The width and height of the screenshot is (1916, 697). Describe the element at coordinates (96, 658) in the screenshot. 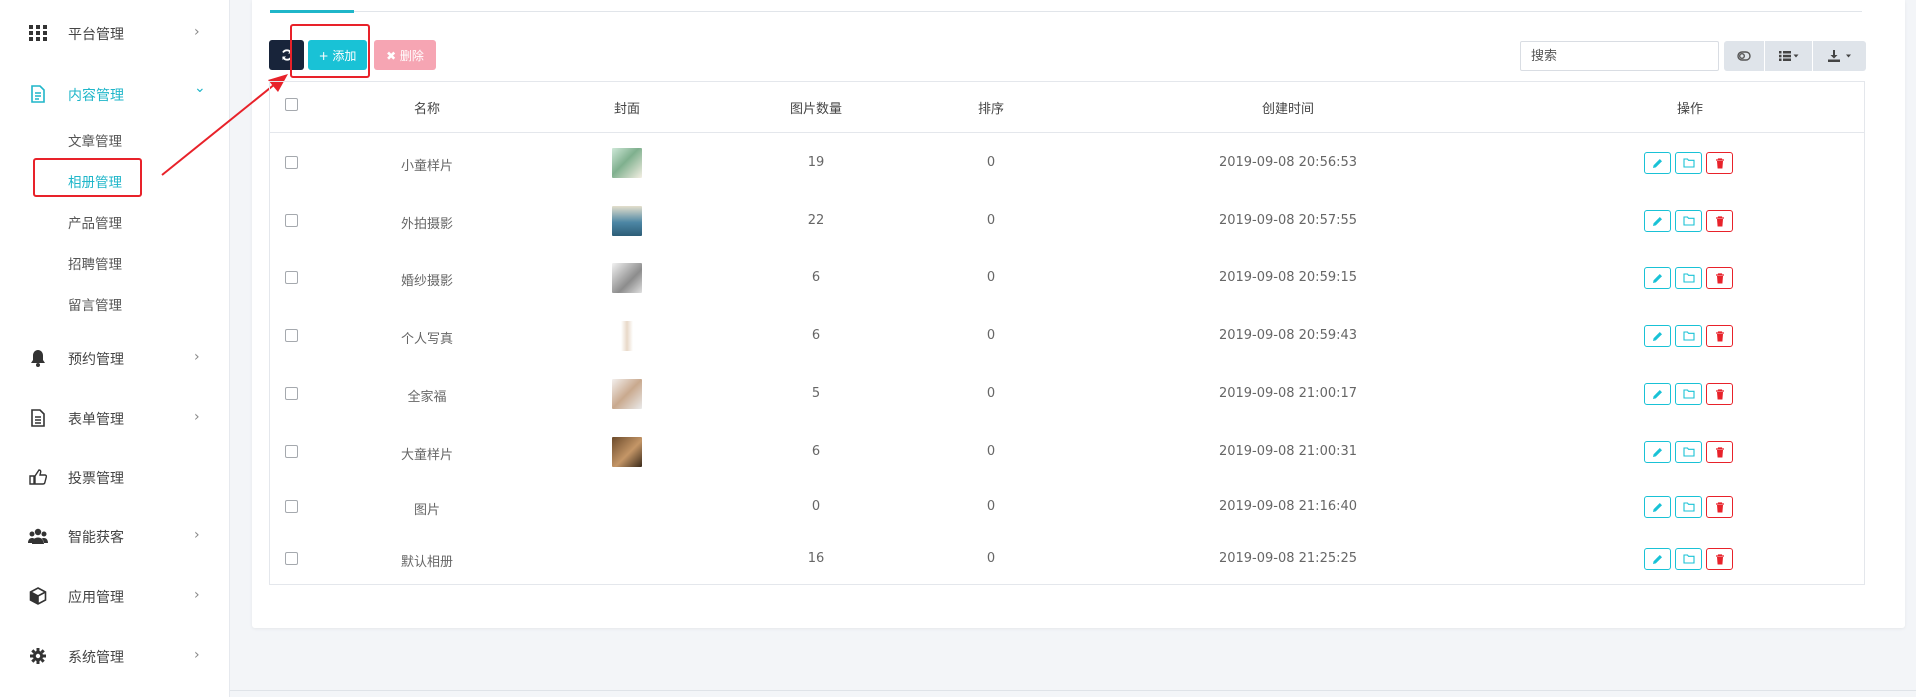

I see `sidebar-item-label: 系统管理` at that location.